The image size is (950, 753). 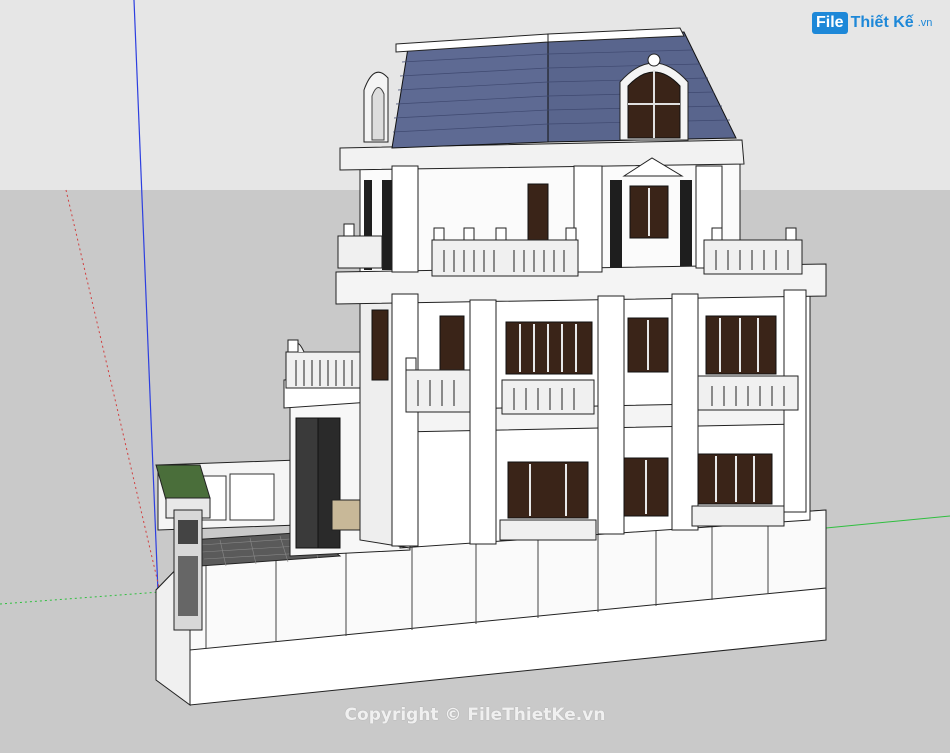 What do you see at coordinates (882, 22) in the screenshot?
I see `logo-name: Thiết Kế` at bounding box center [882, 22].